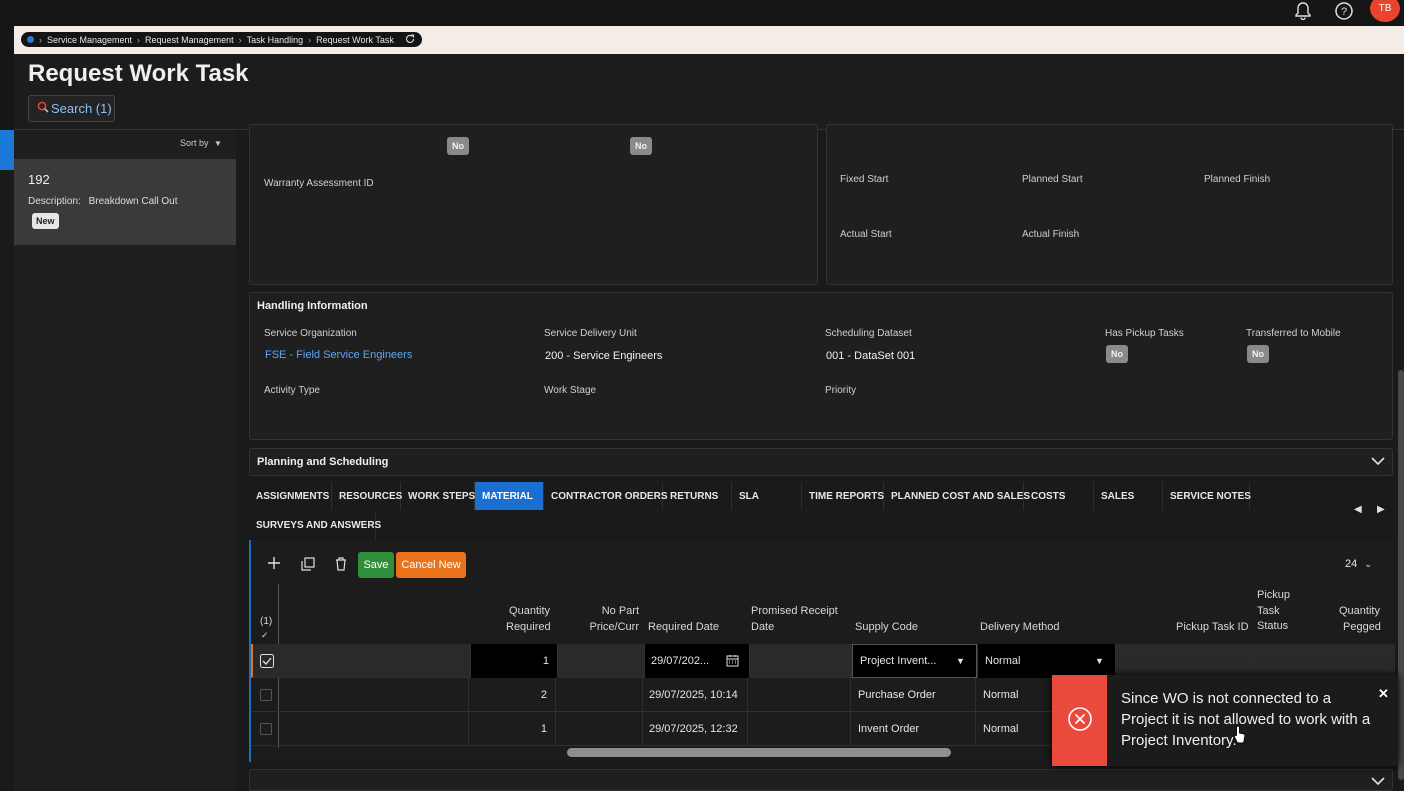  Describe the element at coordinates (1274, 595) in the screenshot. I see `header-line: Pickup` at that location.